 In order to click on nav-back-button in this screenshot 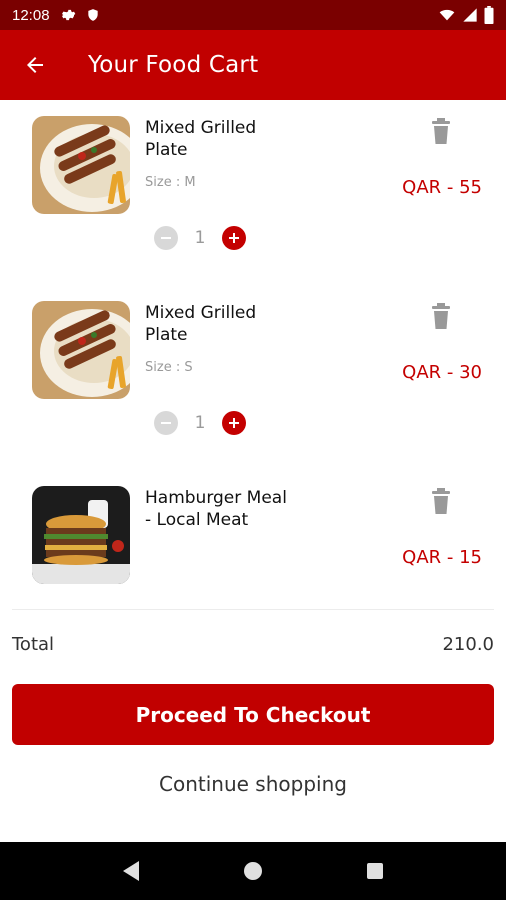, I will do `click(131, 871)`.